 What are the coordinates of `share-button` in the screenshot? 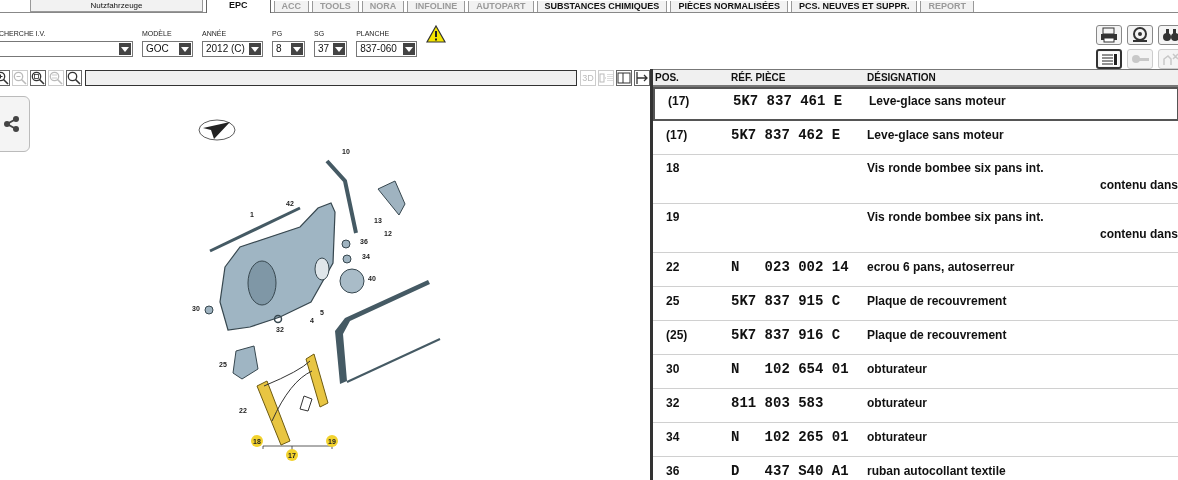 It's located at (15, 124).